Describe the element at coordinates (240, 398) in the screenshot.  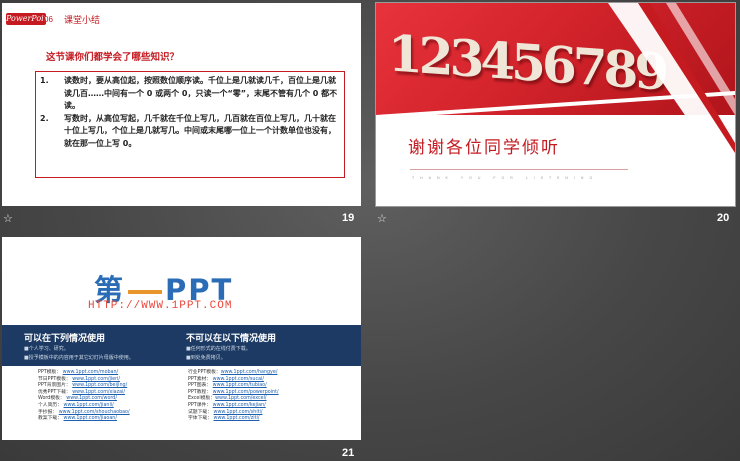
I see `link-url: www.1ppt.com/excel/` at that location.